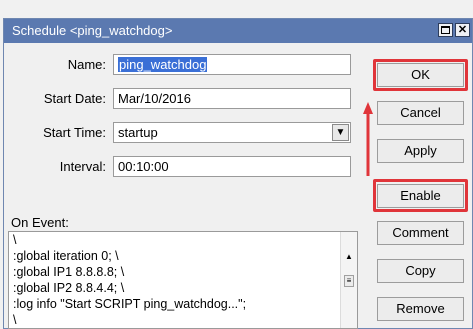 The image size is (473, 329). Describe the element at coordinates (74, 98) in the screenshot. I see `start-date-label: Start Date:` at that location.